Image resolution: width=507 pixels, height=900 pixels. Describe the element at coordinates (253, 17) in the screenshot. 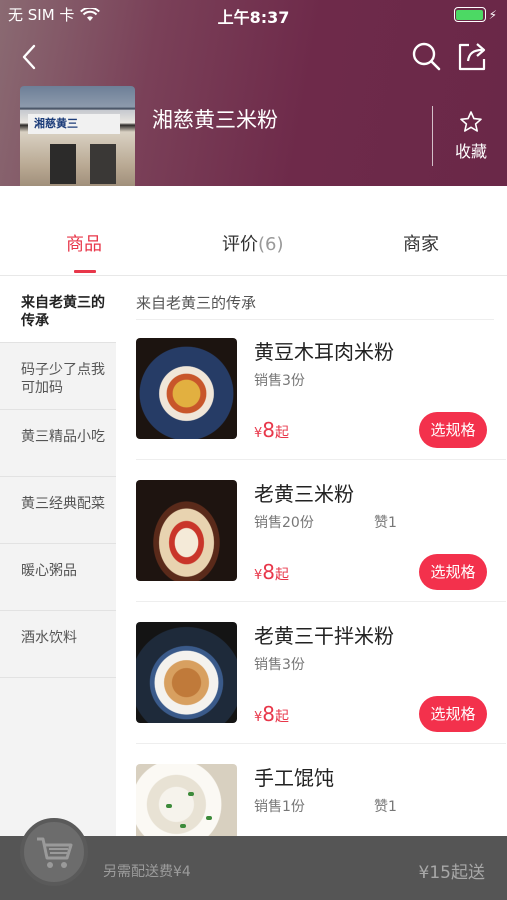

I see `status-time: 上午8:37` at that location.